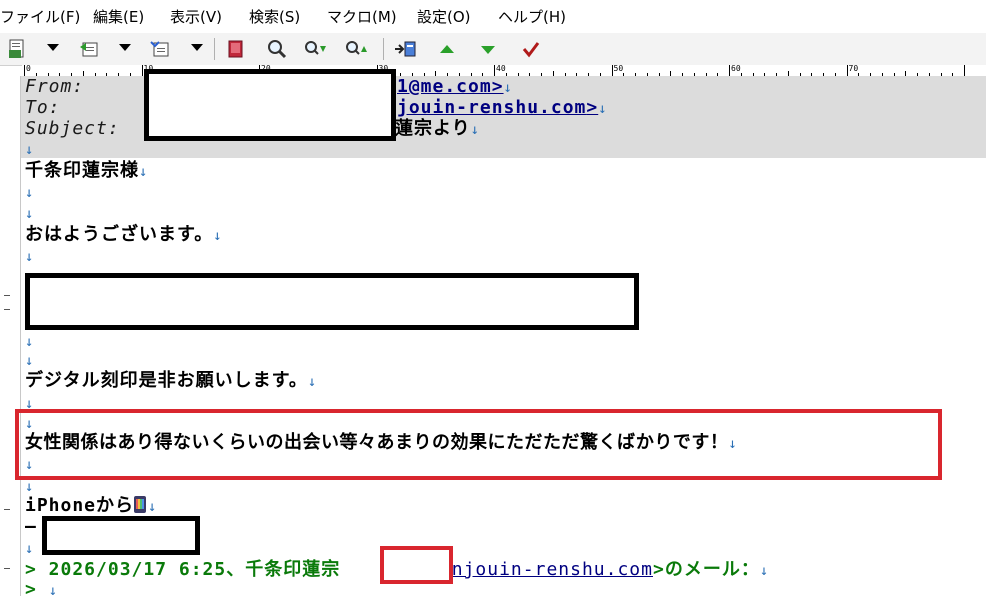 This screenshot has height=602, width=986. I want to click on ruler-label: 50, so click(618, 68).